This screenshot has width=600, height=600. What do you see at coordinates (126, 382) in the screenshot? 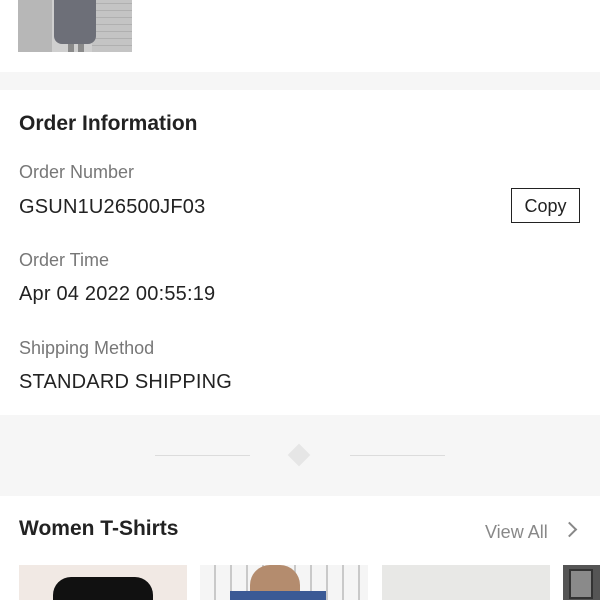
I see `shipping-method-value: STANDARD SHIPPING` at bounding box center [126, 382].